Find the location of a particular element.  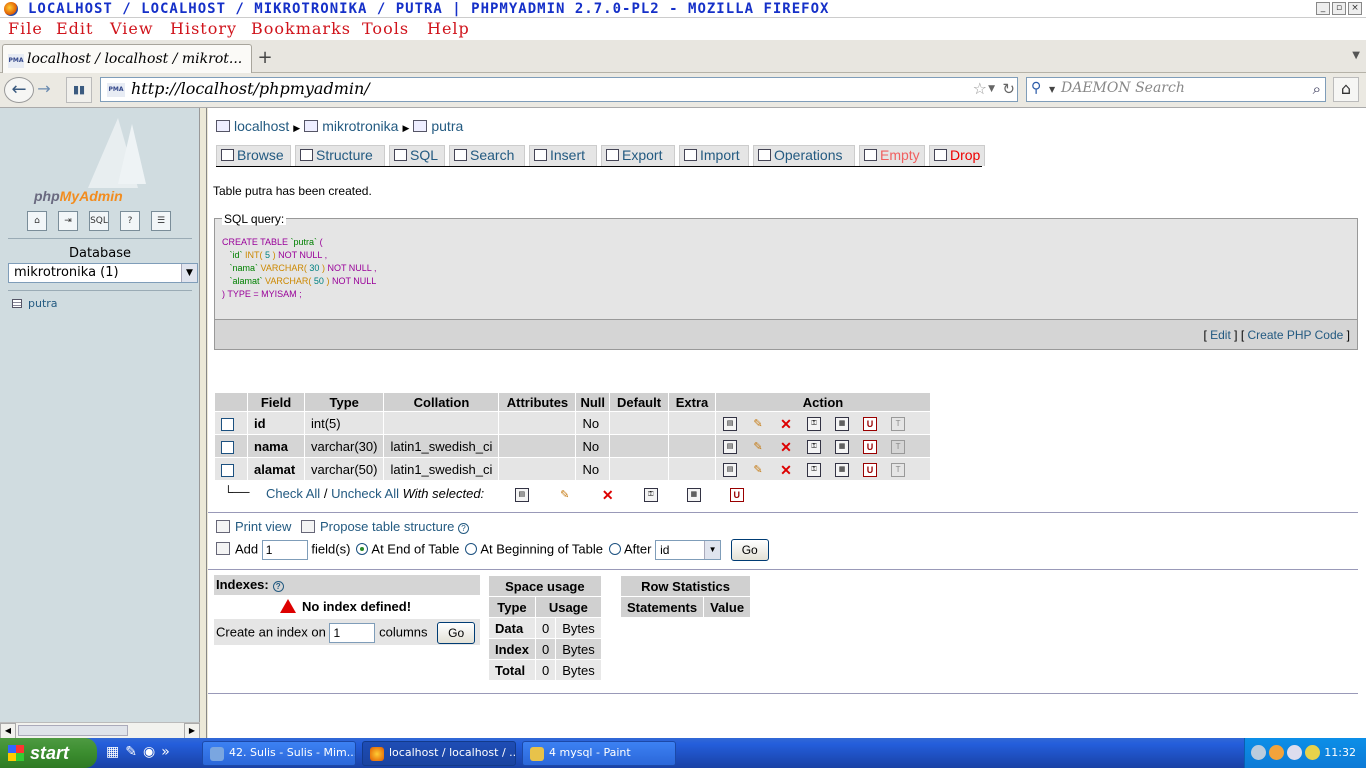

after-field-select: id ▼ is located at coordinates (688, 550).